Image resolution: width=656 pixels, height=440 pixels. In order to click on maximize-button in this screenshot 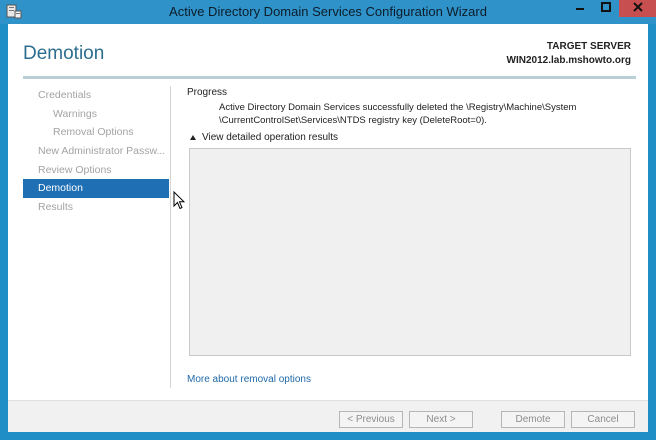, I will do `click(606, 8)`.